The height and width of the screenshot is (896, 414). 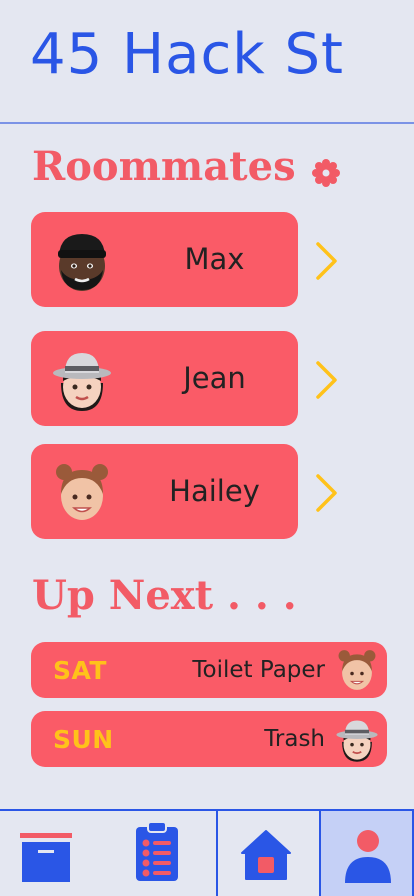 I want to click on roommate-card-jean: Jean, so click(x=164, y=378).